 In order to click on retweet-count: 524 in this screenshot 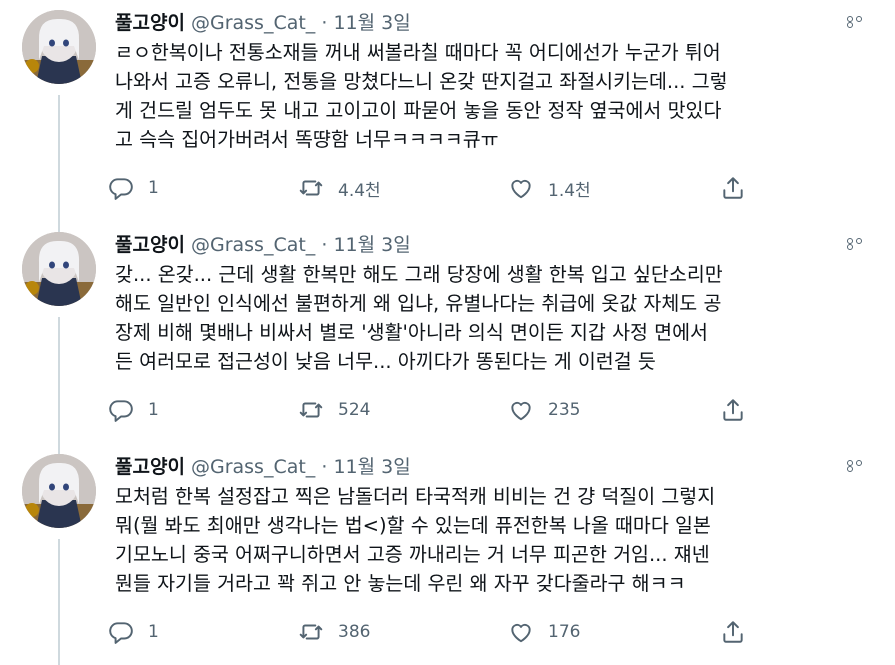, I will do `click(354, 410)`.